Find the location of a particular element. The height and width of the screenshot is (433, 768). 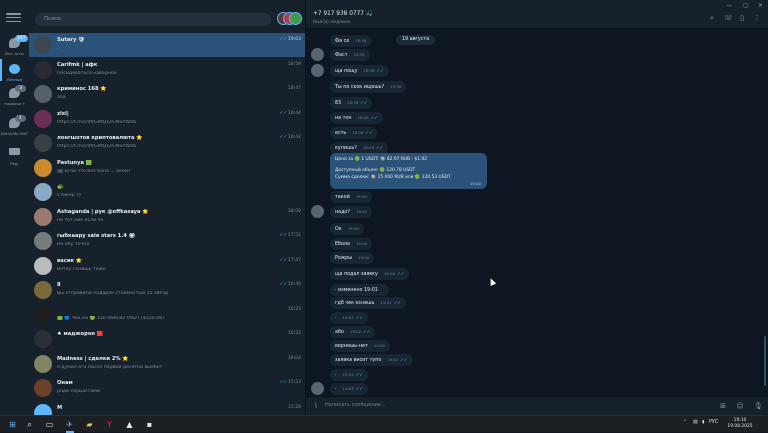

message-bubble: ща подал заявку 19:00 ✓✓ is located at coordinates (370, 274).